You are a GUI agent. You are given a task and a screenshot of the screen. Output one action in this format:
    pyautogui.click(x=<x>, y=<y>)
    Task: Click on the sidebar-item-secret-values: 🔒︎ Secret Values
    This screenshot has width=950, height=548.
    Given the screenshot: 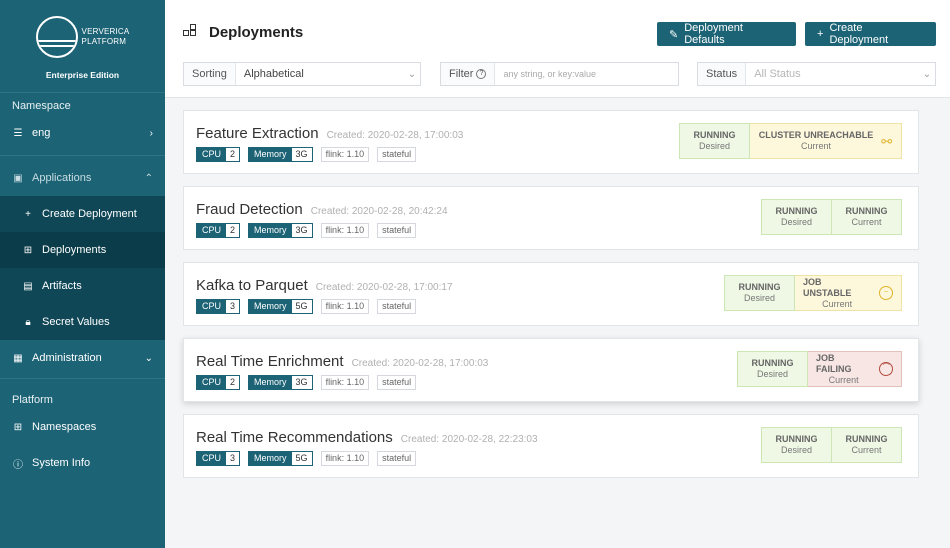 What is the action you would take?
    pyautogui.click(x=82, y=322)
    